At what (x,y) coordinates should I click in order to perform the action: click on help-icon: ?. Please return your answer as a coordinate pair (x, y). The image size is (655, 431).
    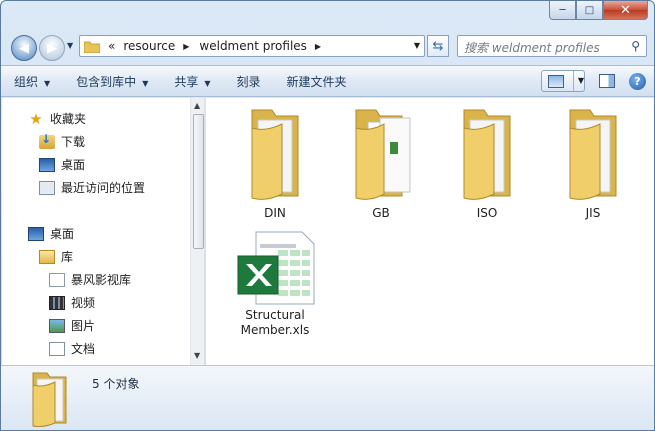
    Looking at the image, I should click on (637, 81).